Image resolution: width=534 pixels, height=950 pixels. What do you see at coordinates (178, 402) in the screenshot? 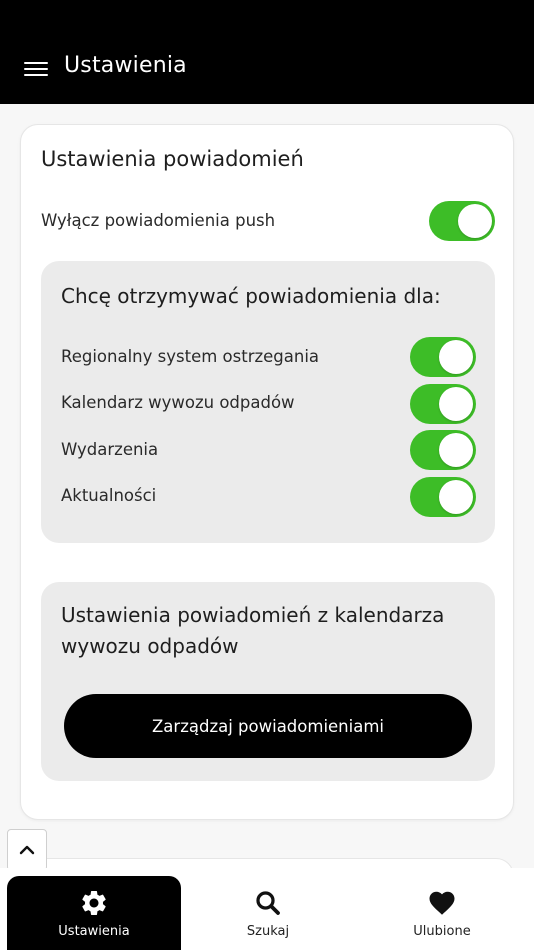
I see `toggle-label-waste-calendar: Kalendarz wywozu odpadów` at bounding box center [178, 402].